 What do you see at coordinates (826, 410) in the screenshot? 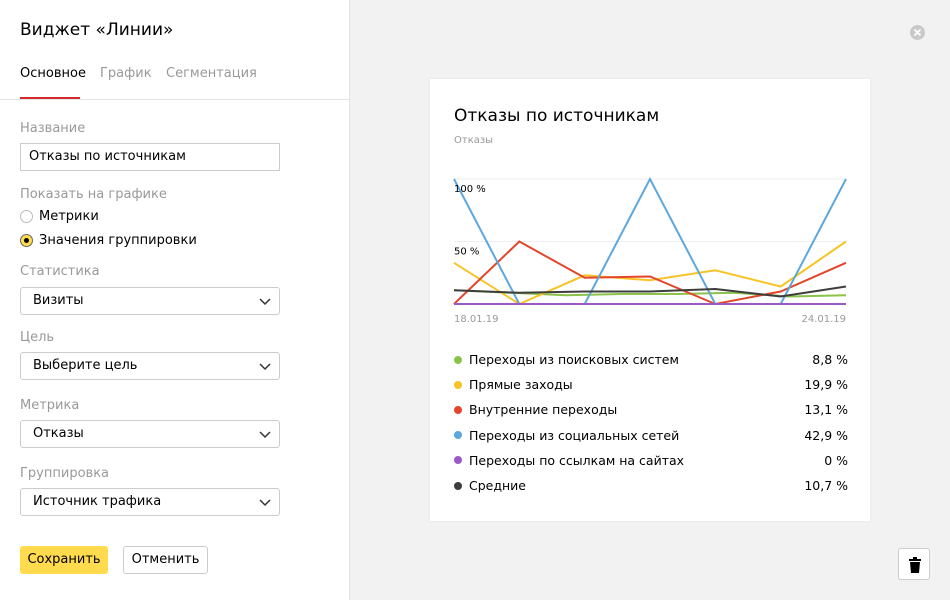
I see `legend-value: 13,1 %` at bounding box center [826, 410].